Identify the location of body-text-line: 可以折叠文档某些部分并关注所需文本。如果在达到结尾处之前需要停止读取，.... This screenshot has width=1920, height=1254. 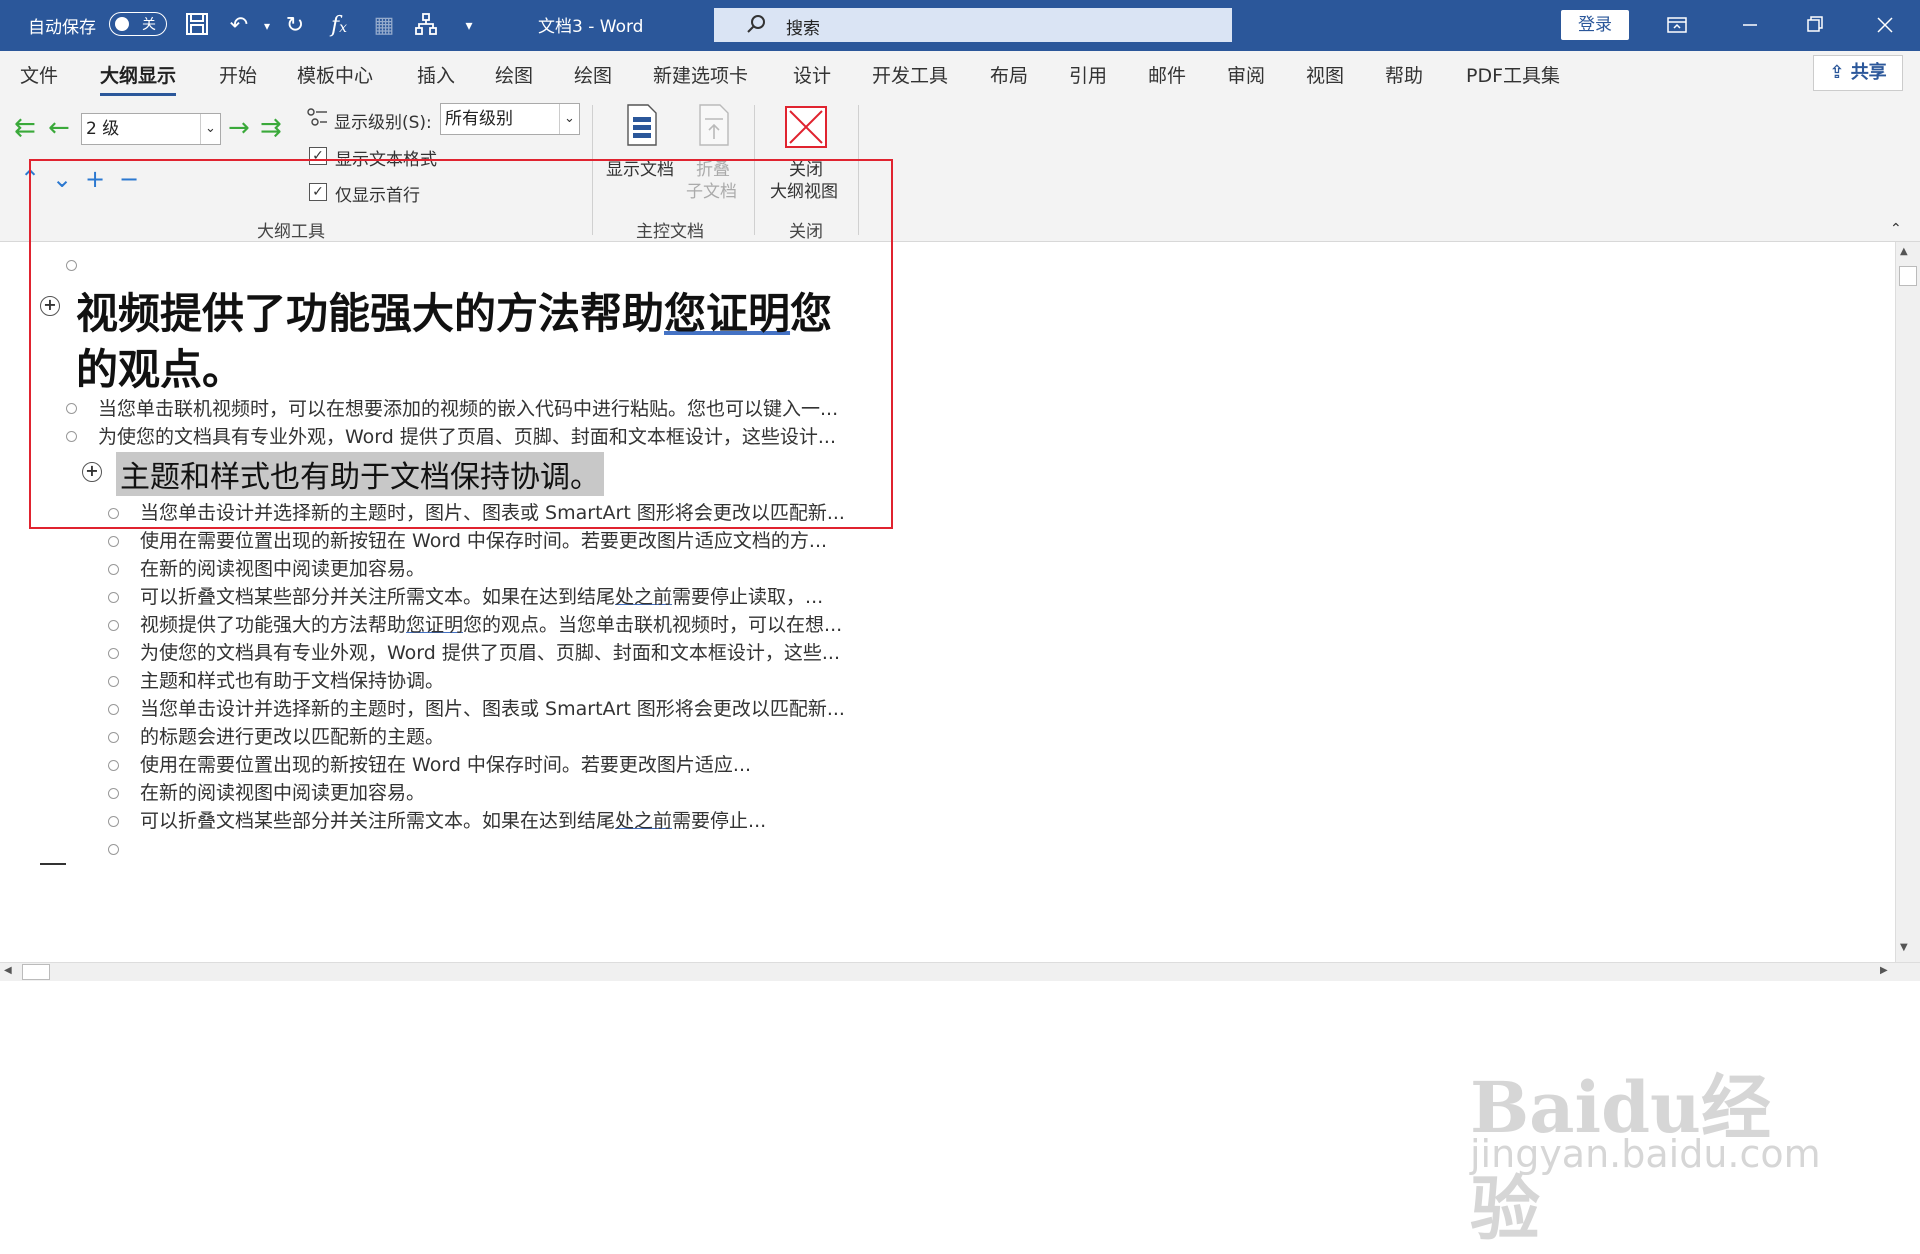
(522, 595).